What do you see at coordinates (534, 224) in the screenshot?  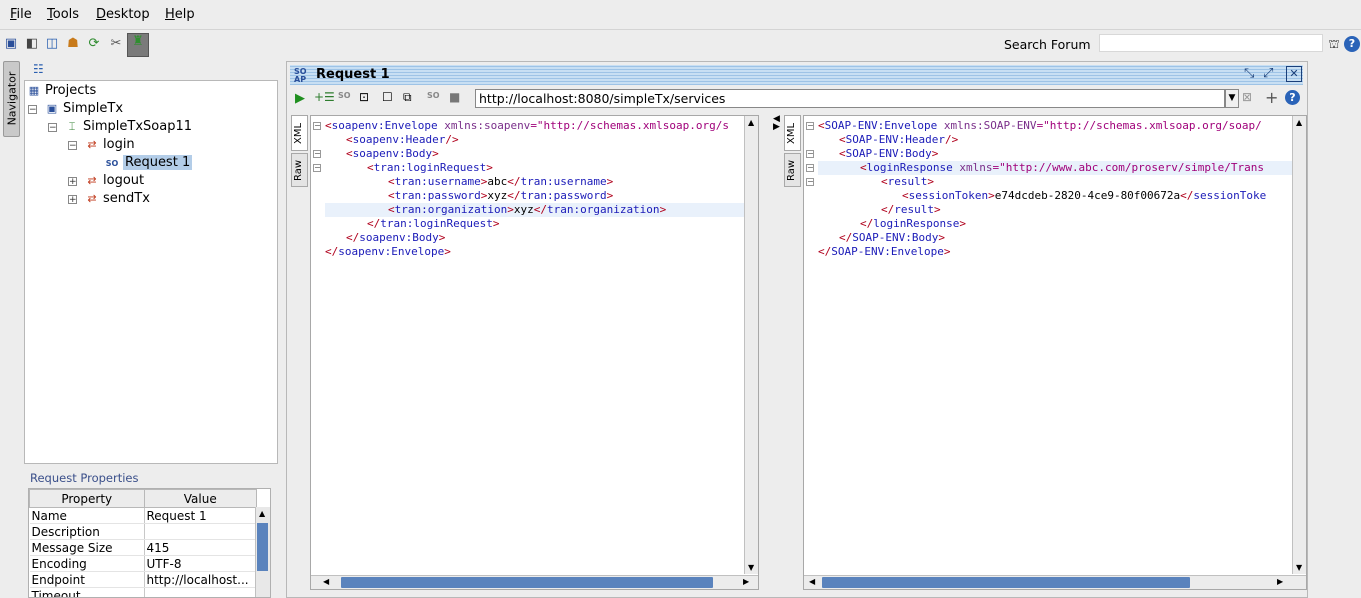 I see `xml-line: </tran:loginRequest>` at bounding box center [534, 224].